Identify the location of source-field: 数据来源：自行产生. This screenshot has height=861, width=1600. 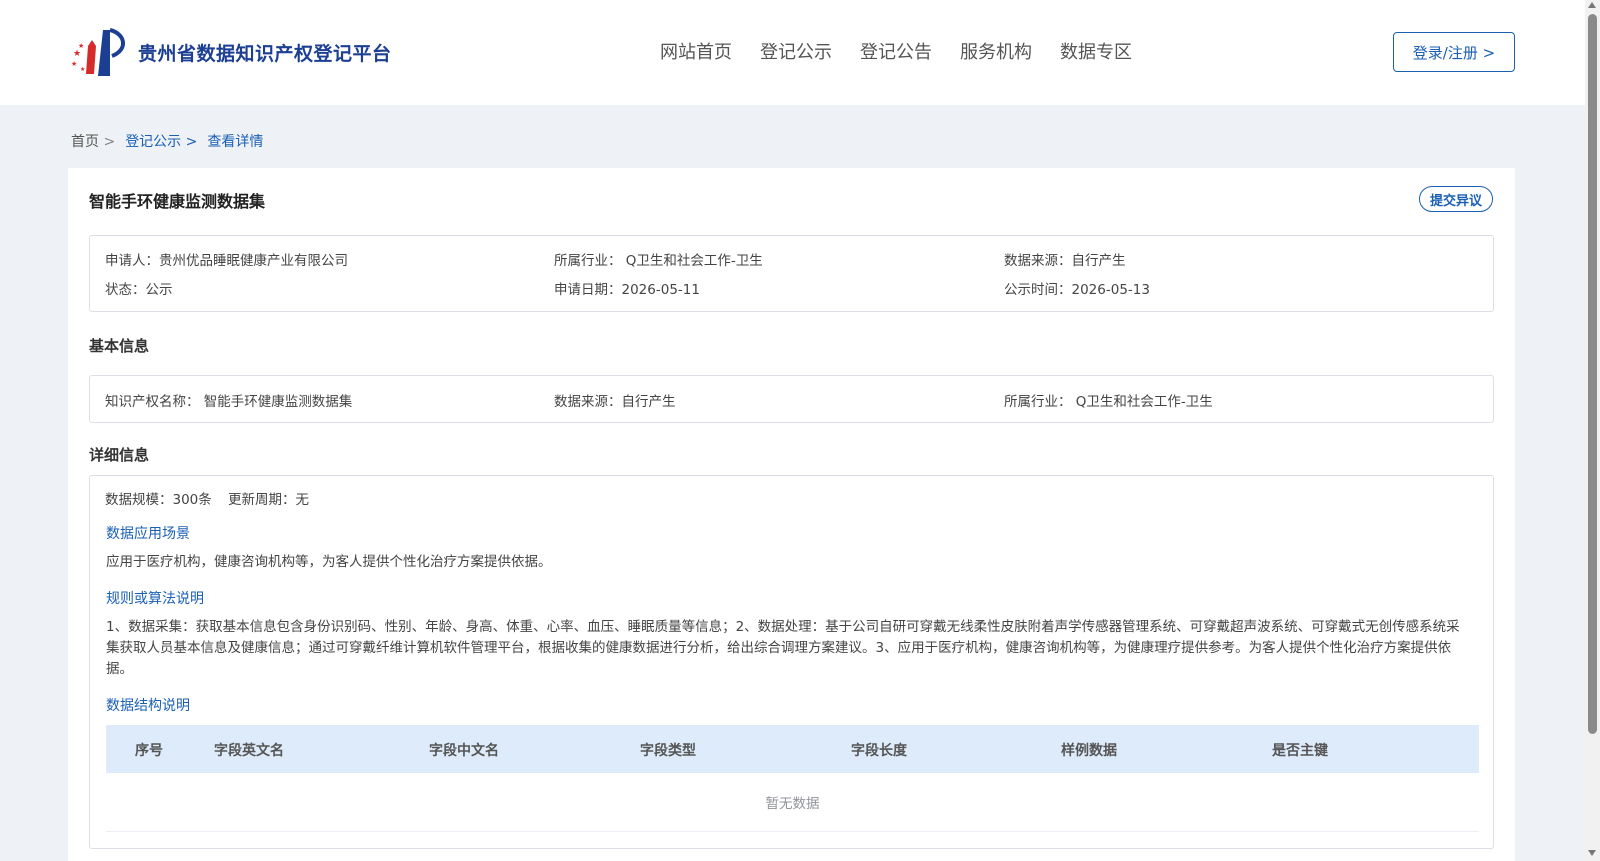
(1065, 261).